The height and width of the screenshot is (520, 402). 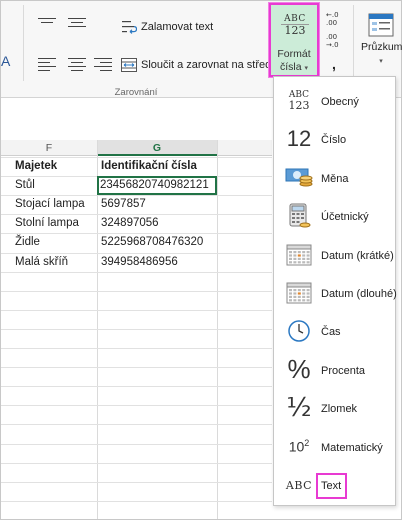 I want to click on number-format-option-short-date: Datum (krátké), so click(x=334, y=256).